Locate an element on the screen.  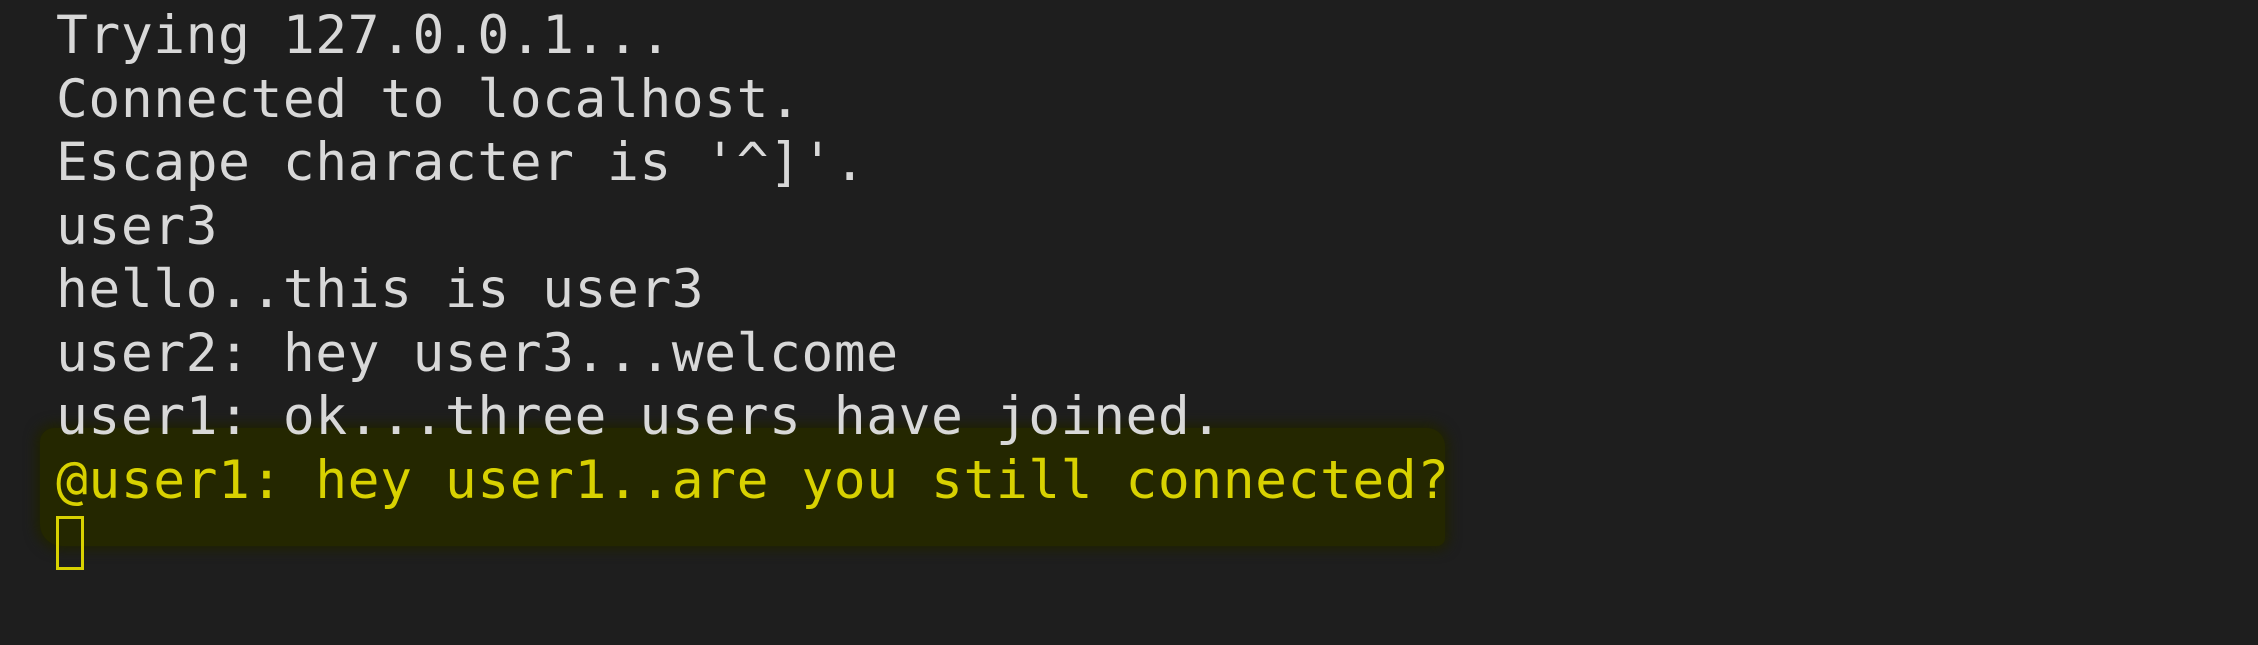
terminal-line: user3 is located at coordinates (137, 226).